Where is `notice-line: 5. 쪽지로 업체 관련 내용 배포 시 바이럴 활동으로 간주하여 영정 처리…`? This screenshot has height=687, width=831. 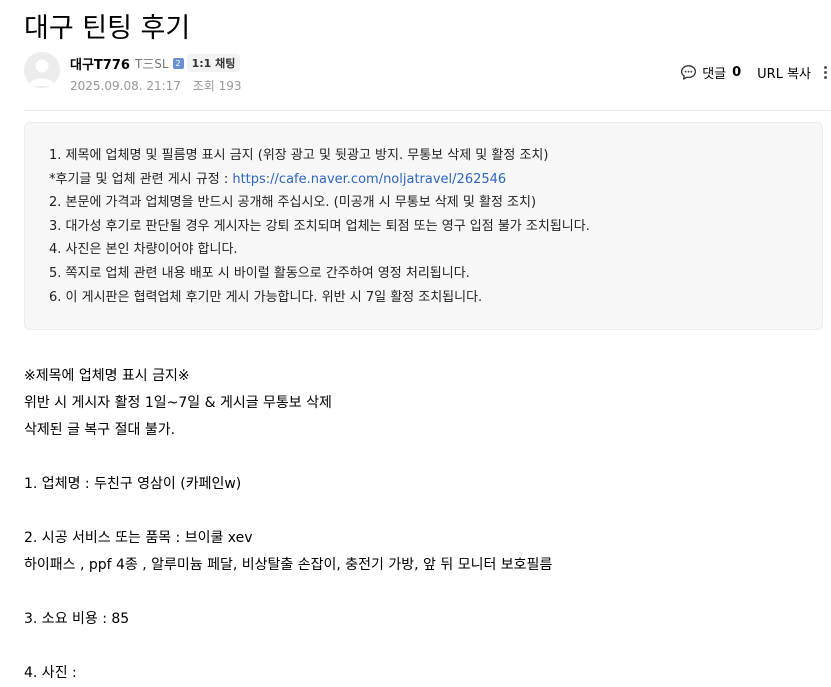
notice-line: 5. 쪽지로 업체 관련 내용 배포 시 바이럴 활동으로 간주하여 영정 처리… is located at coordinates (259, 273).